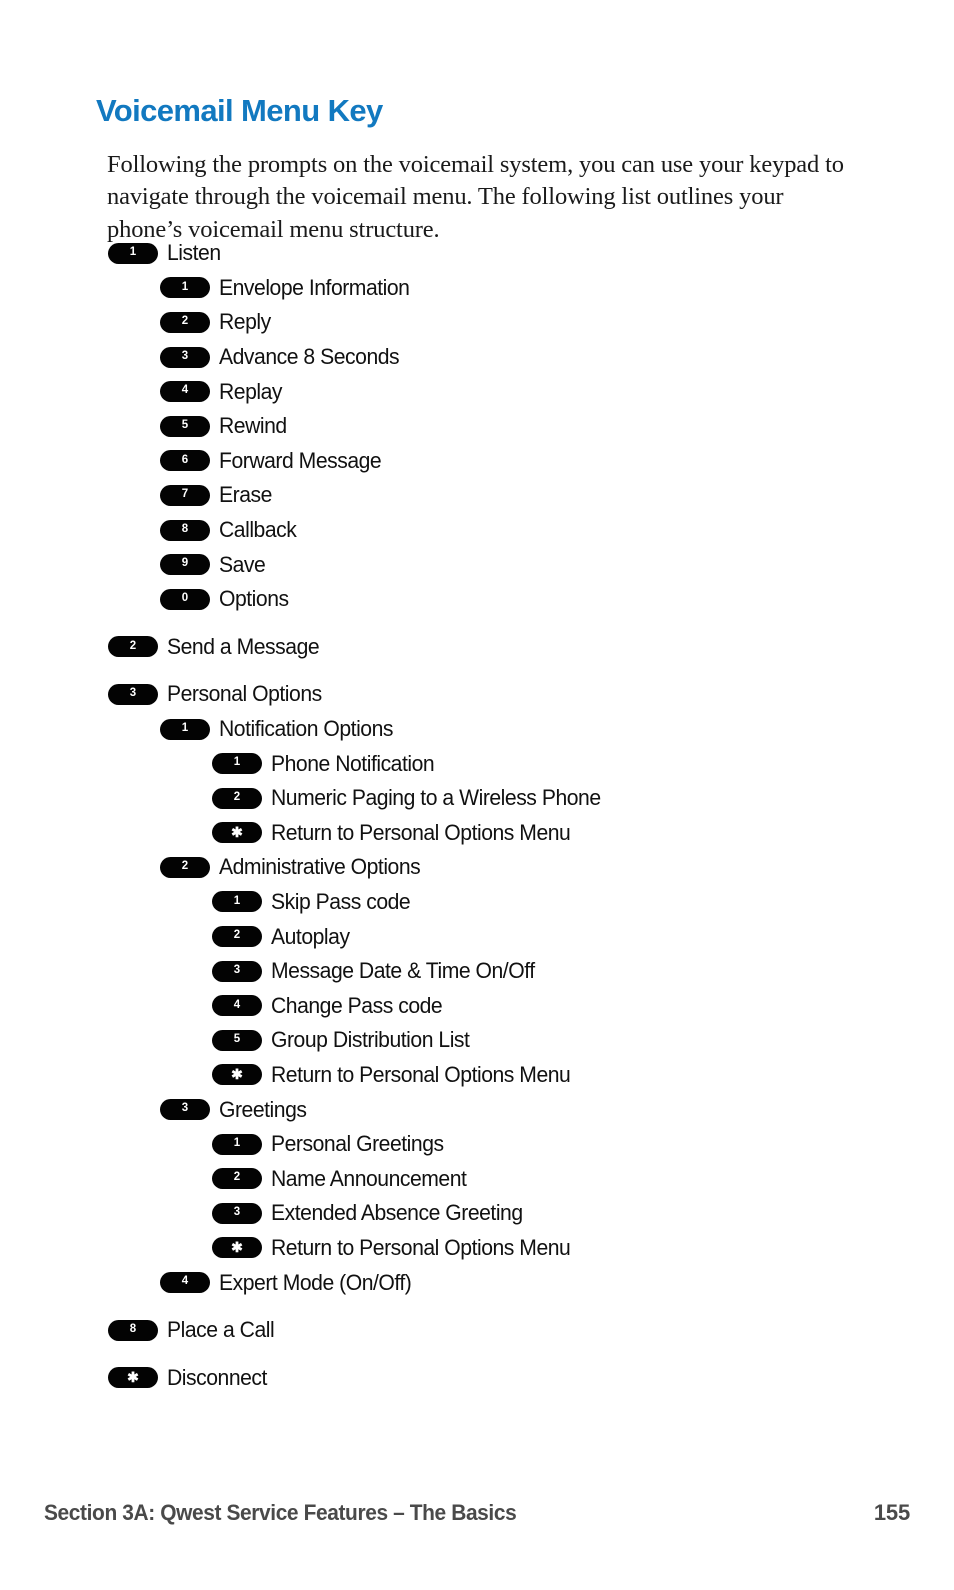 This screenshot has height=1590, width=954. I want to click on menu-item-label: Place a Call, so click(221, 1330).